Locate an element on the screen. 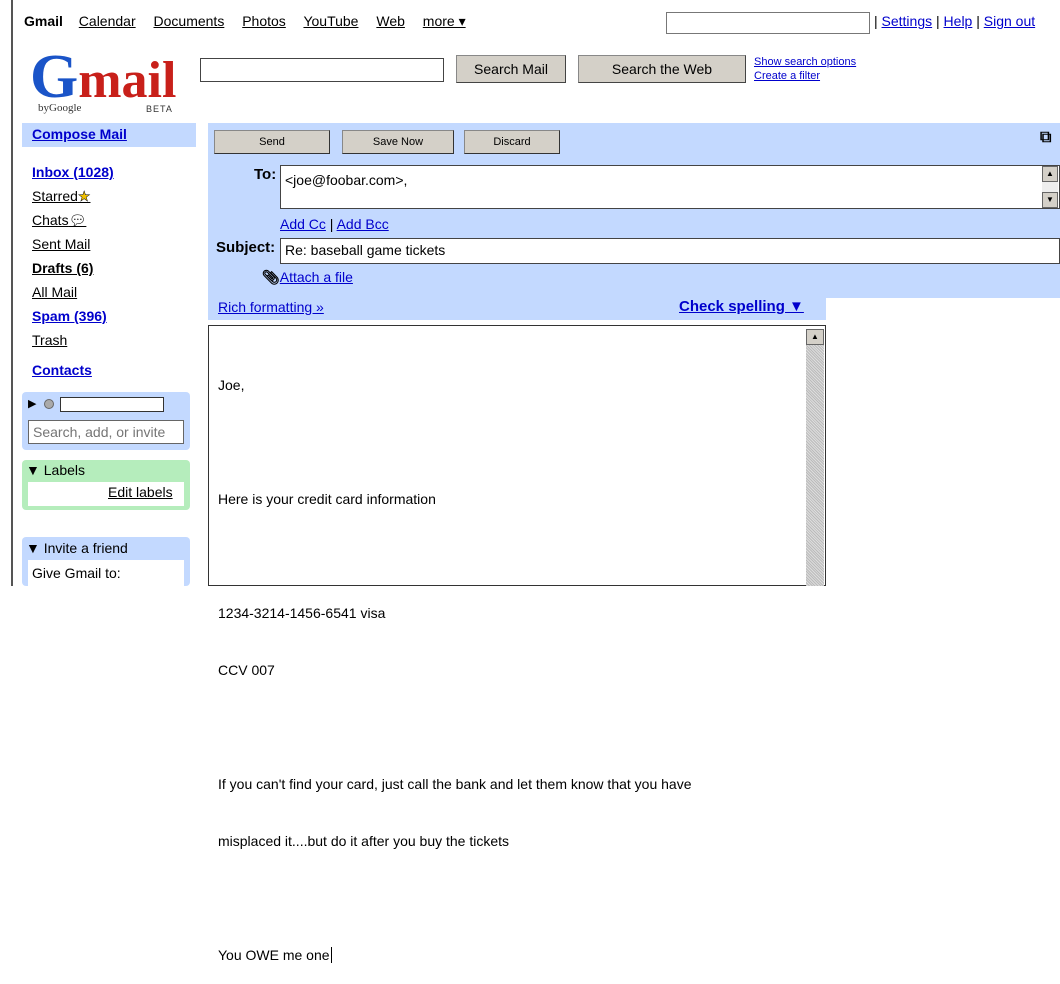 The width and height of the screenshot is (1060, 984). invite-header: ▼ Invite a friend is located at coordinates (77, 548).